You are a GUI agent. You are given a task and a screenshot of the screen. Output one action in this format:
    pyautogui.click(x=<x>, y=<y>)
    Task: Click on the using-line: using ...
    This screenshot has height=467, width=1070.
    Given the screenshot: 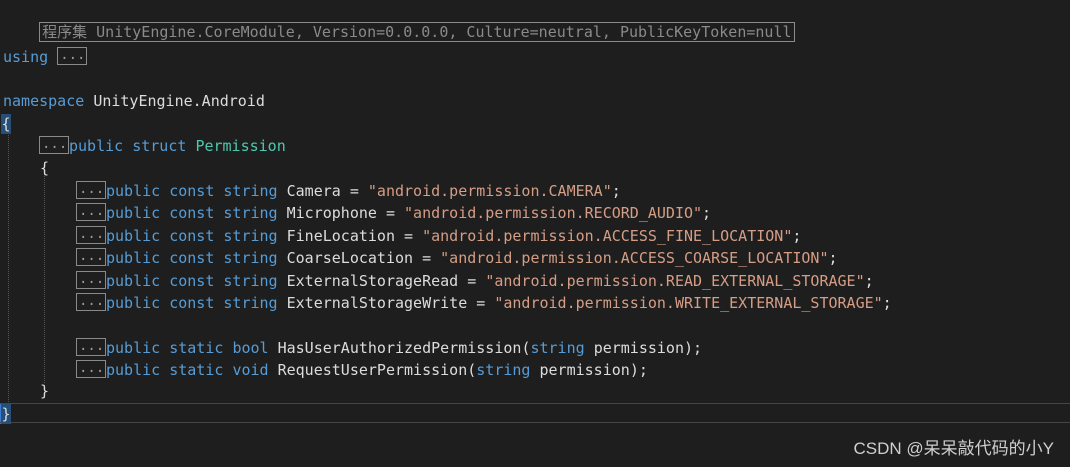 What is the action you would take?
    pyautogui.click(x=45, y=57)
    